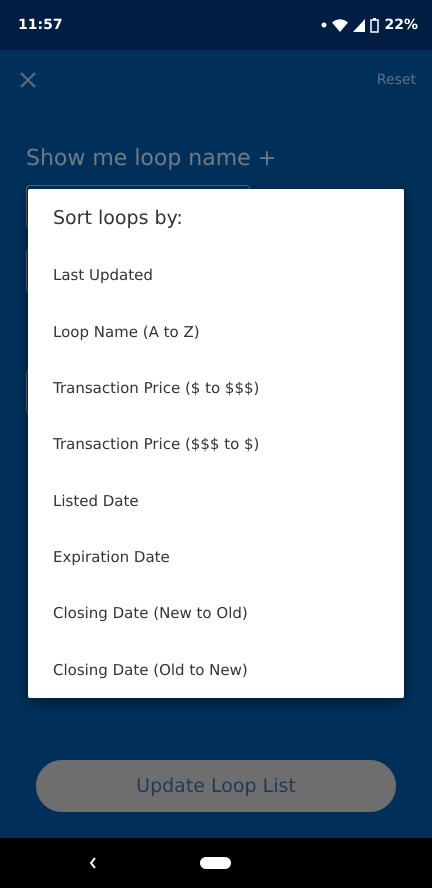 The height and width of the screenshot is (888, 432). I want to click on notification-dot-icon, so click(324, 25).